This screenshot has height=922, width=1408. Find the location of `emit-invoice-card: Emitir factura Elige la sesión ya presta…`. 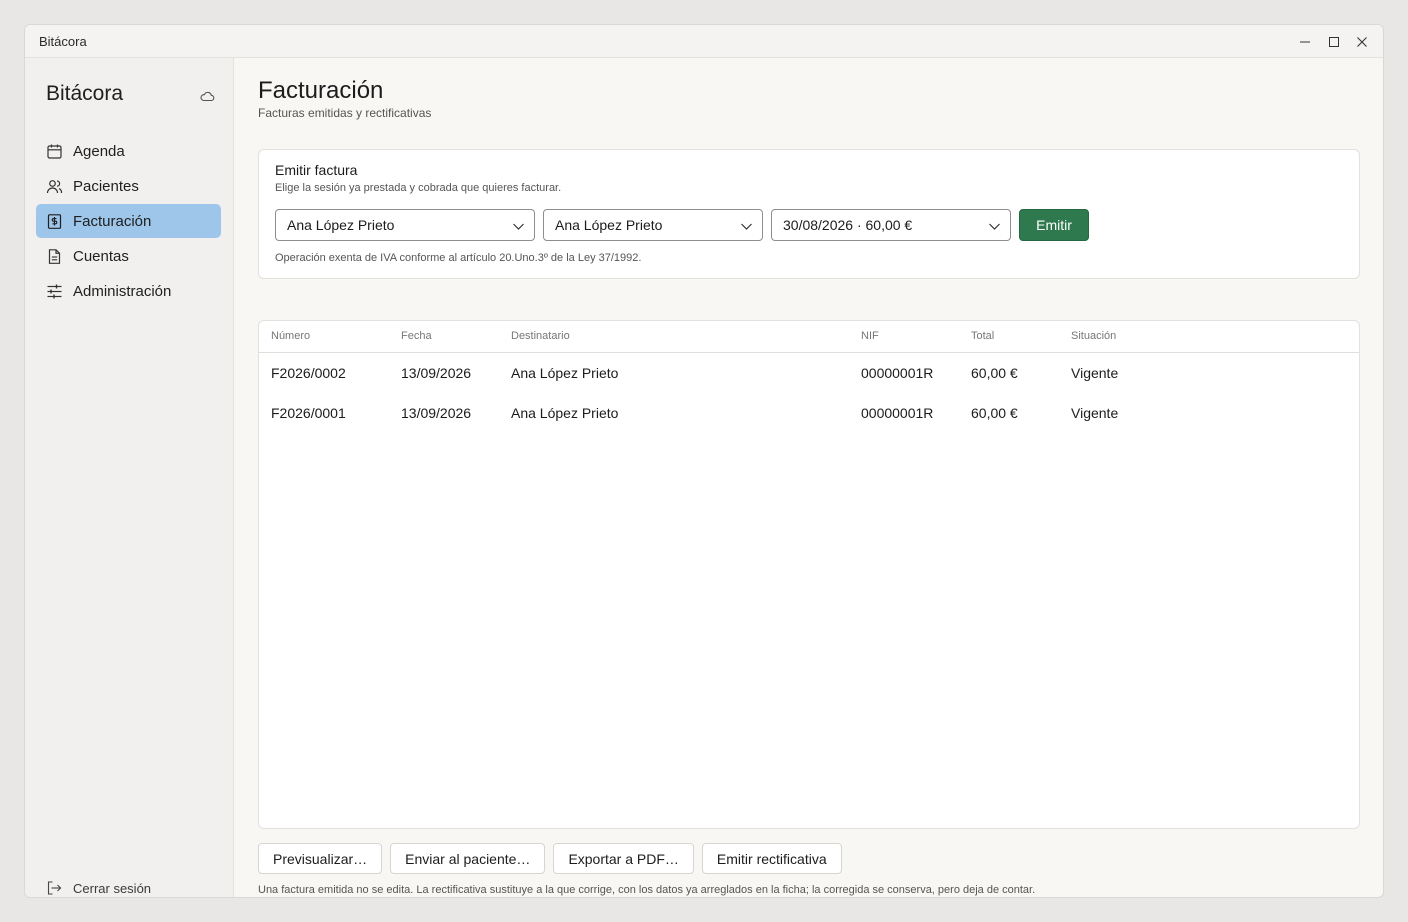

emit-invoice-card: Emitir factura Elige la sesión ya presta… is located at coordinates (809, 214).